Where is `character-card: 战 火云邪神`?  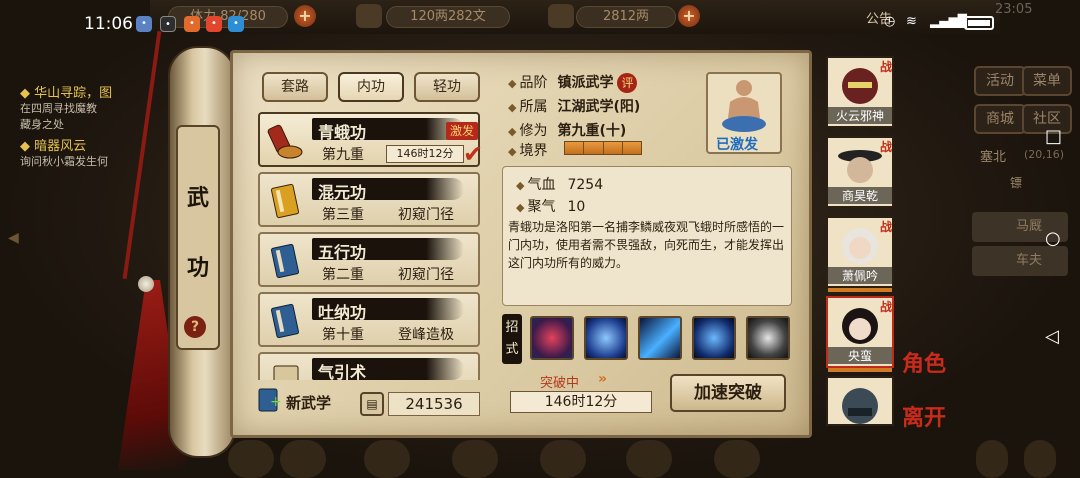
character-card: 战 火云邪神 is located at coordinates (860, 92).